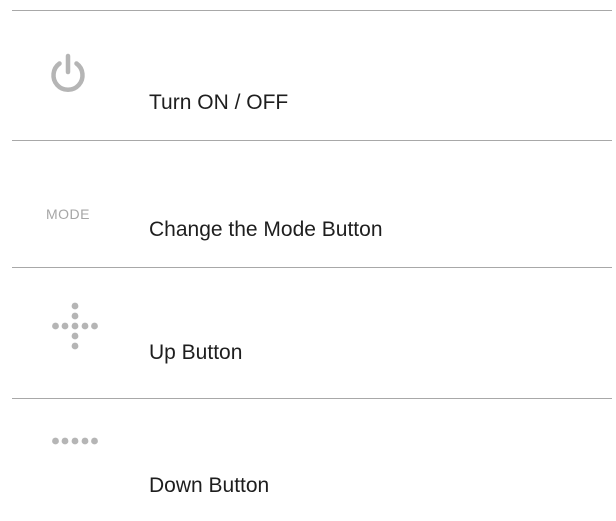 Image resolution: width=616 pixels, height=521 pixels. Describe the element at coordinates (80, 335) in the screenshot. I see `up-dots-icon` at that location.